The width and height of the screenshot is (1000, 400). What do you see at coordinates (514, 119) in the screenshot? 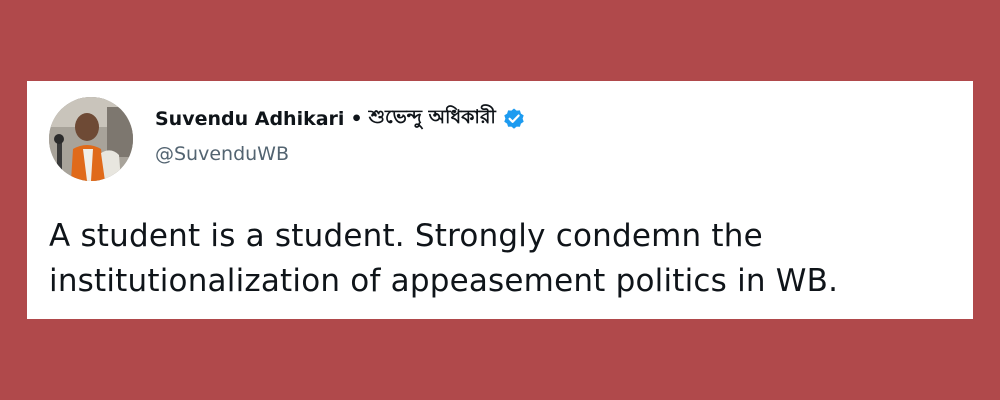
I see `verified-badge-icon` at bounding box center [514, 119].